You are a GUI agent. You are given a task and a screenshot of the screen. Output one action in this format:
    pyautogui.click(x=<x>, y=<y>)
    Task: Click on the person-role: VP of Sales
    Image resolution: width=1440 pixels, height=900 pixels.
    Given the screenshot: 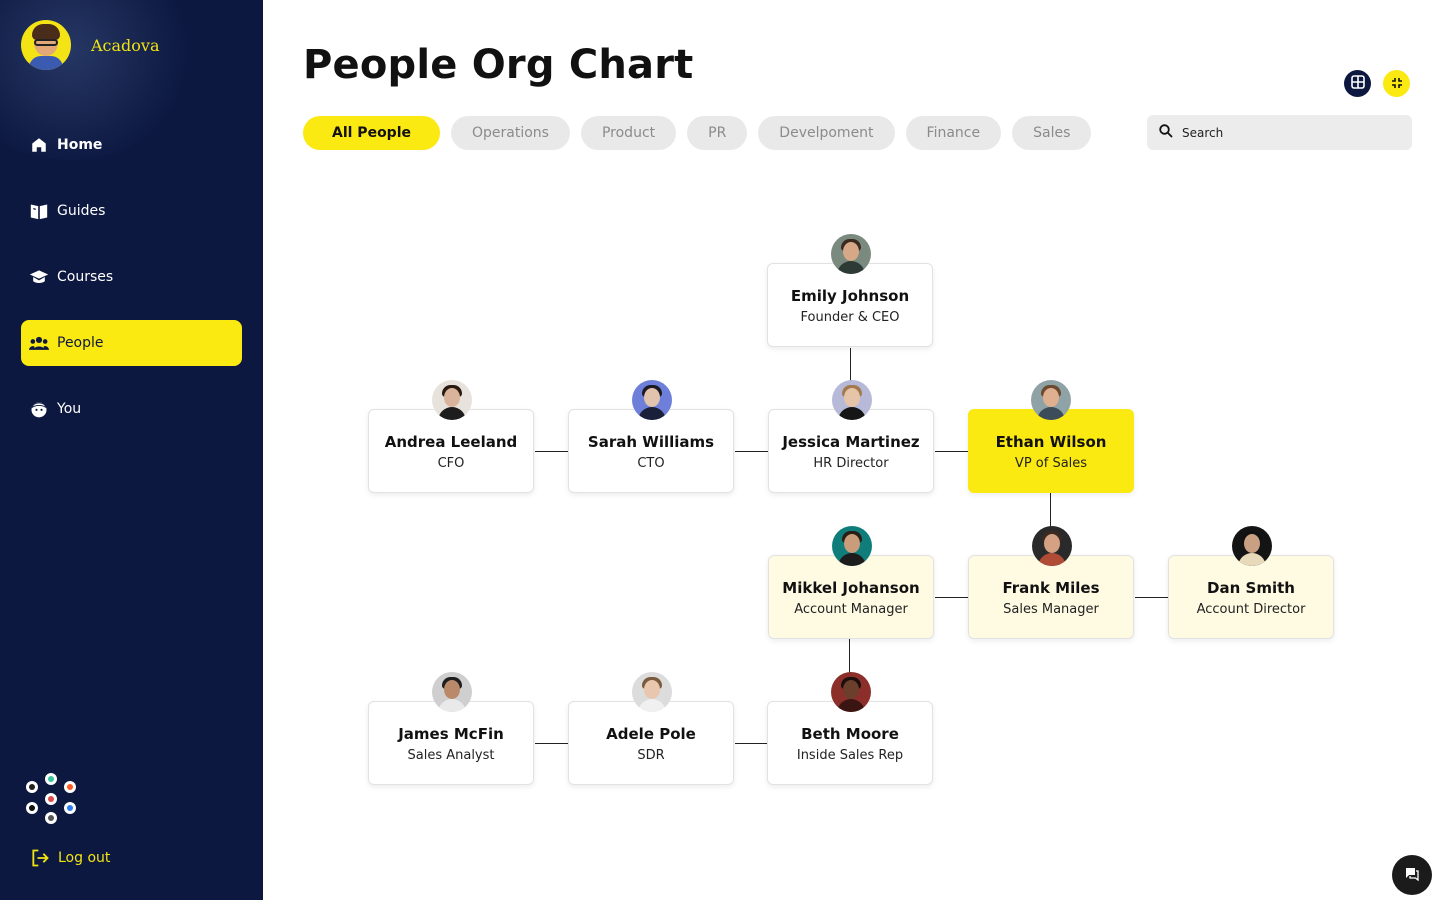 What is the action you would take?
    pyautogui.click(x=1051, y=463)
    